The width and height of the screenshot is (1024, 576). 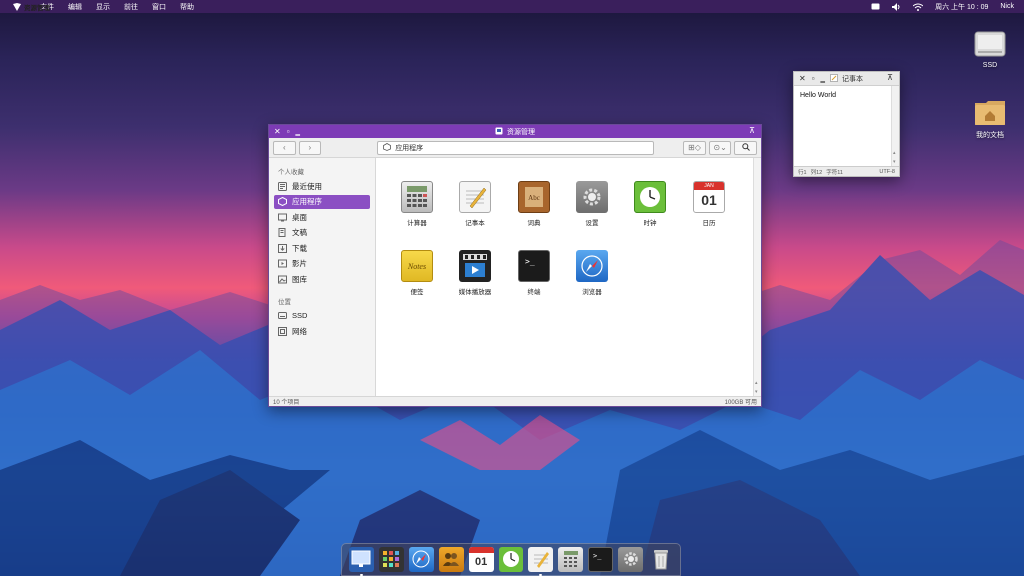 I want to click on media-player-icon, so click(x=475, y=266).